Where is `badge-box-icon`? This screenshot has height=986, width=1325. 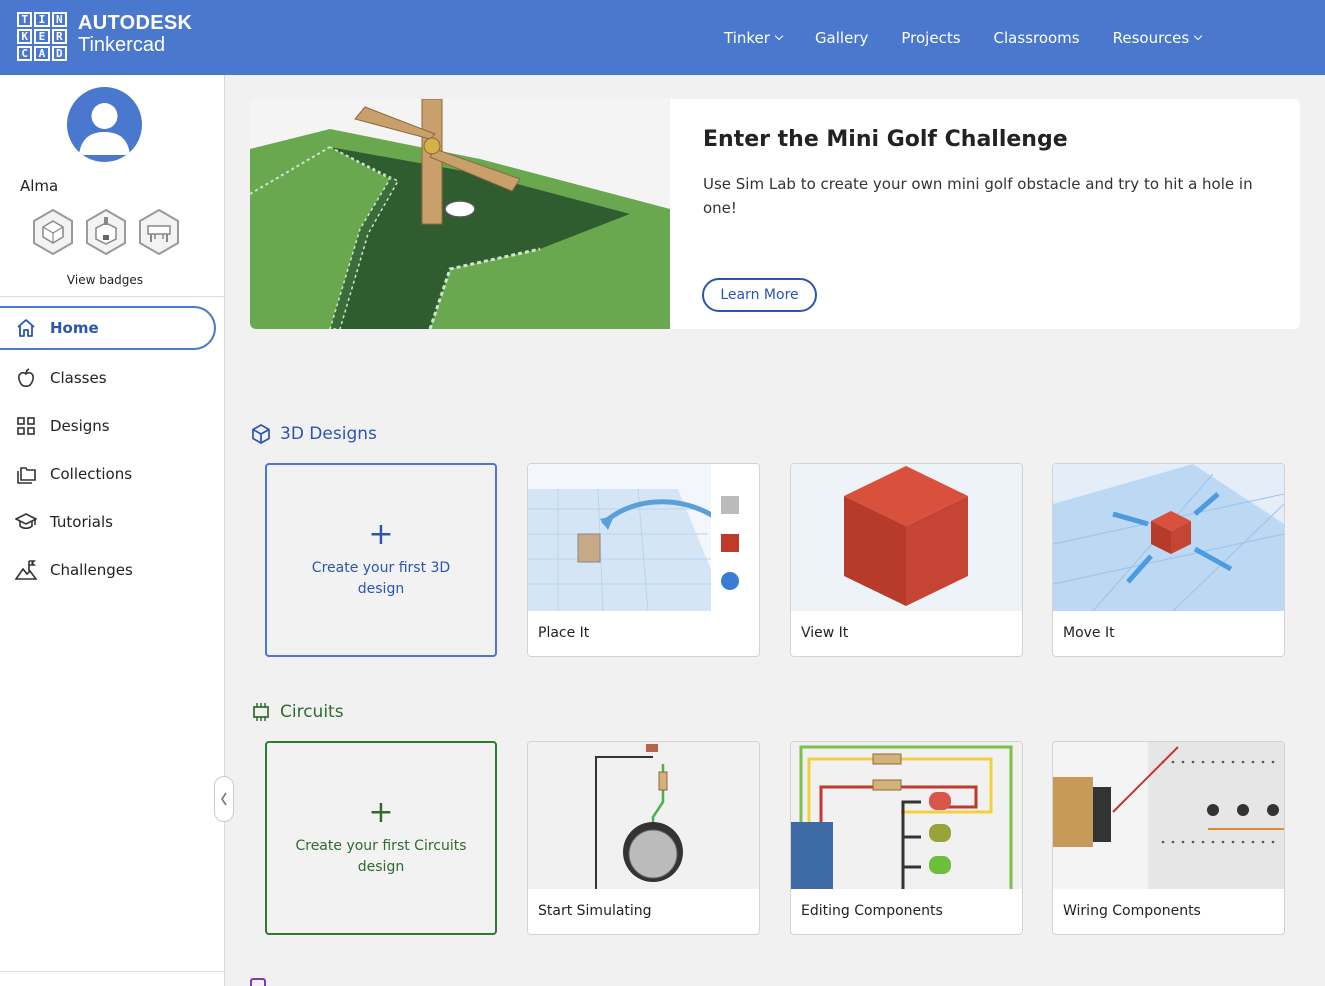
badge-box-icon is located at coordinates (106, 232).